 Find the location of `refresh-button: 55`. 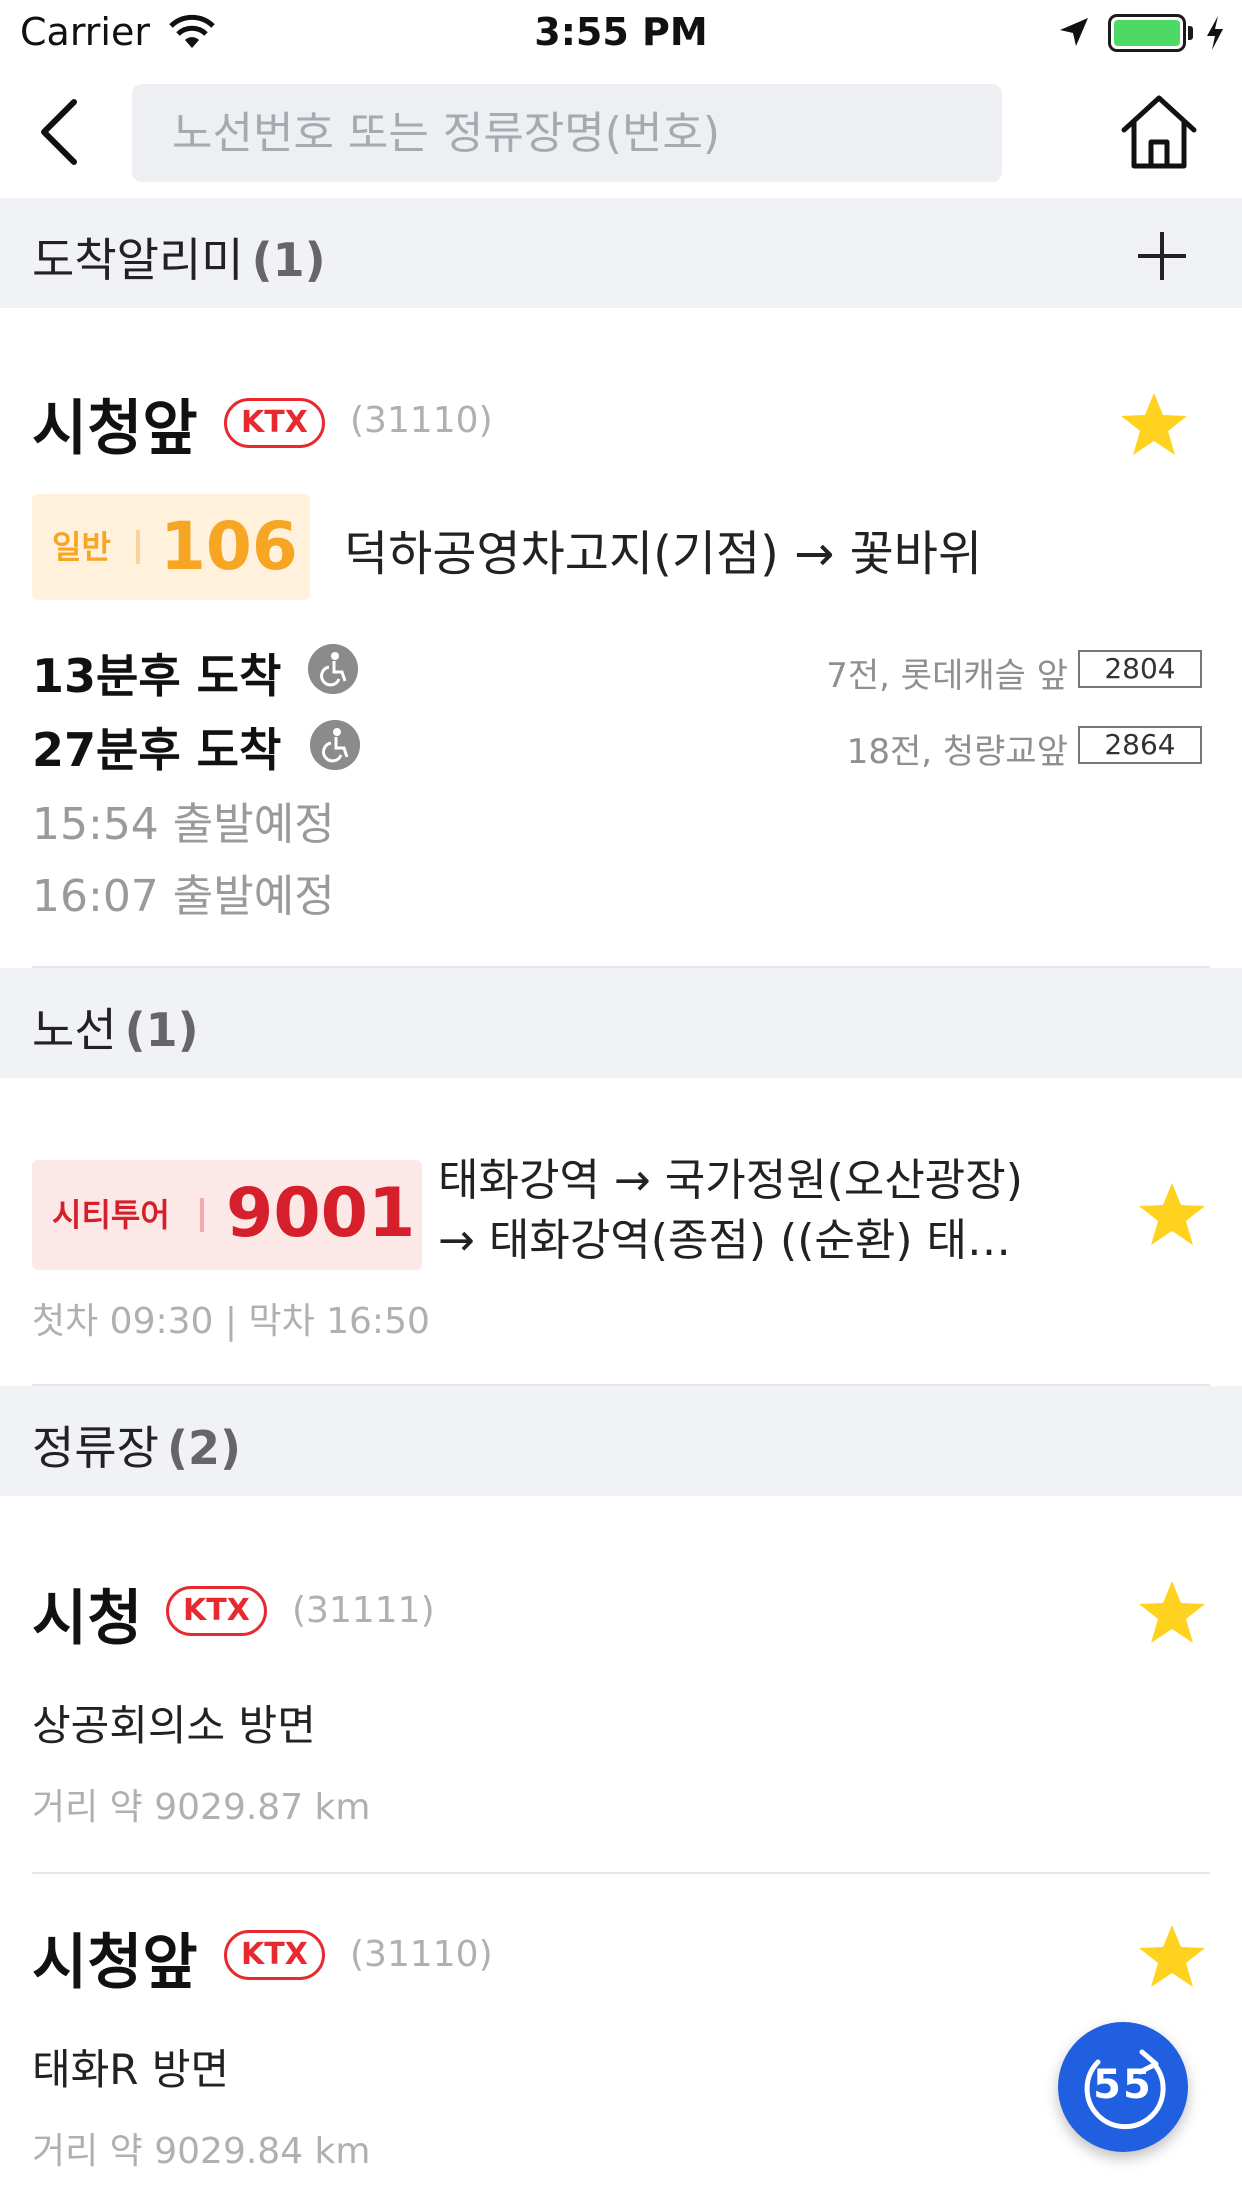

refresh-button: 55 is located at coordinates (1123, 2087).